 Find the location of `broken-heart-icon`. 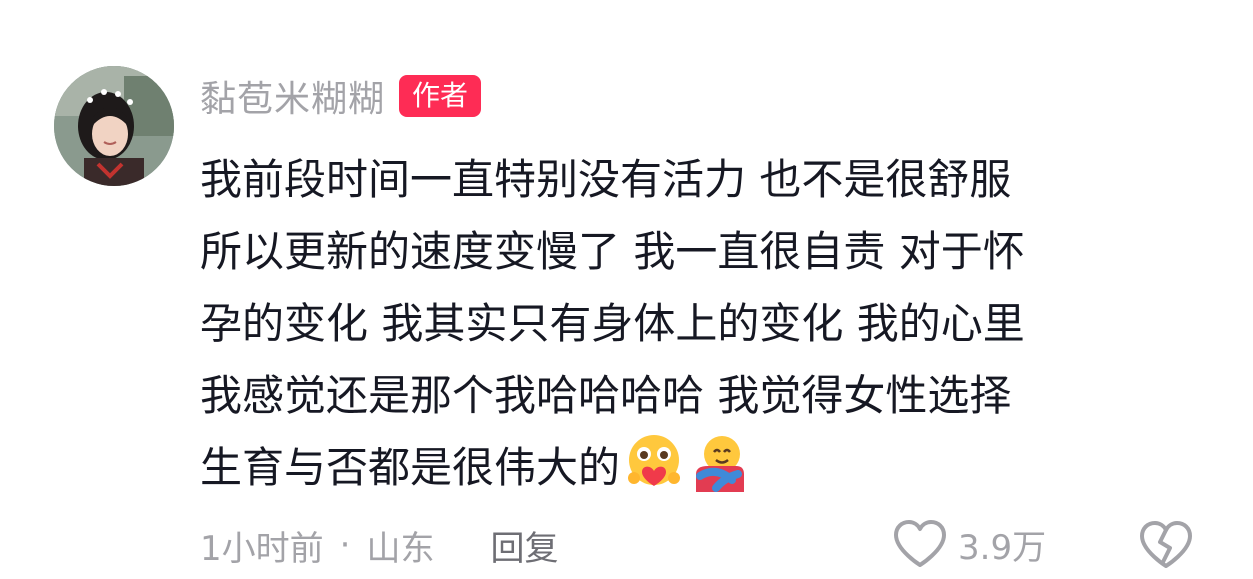

broken-heart-icon is located at coordinates (1166, 544).